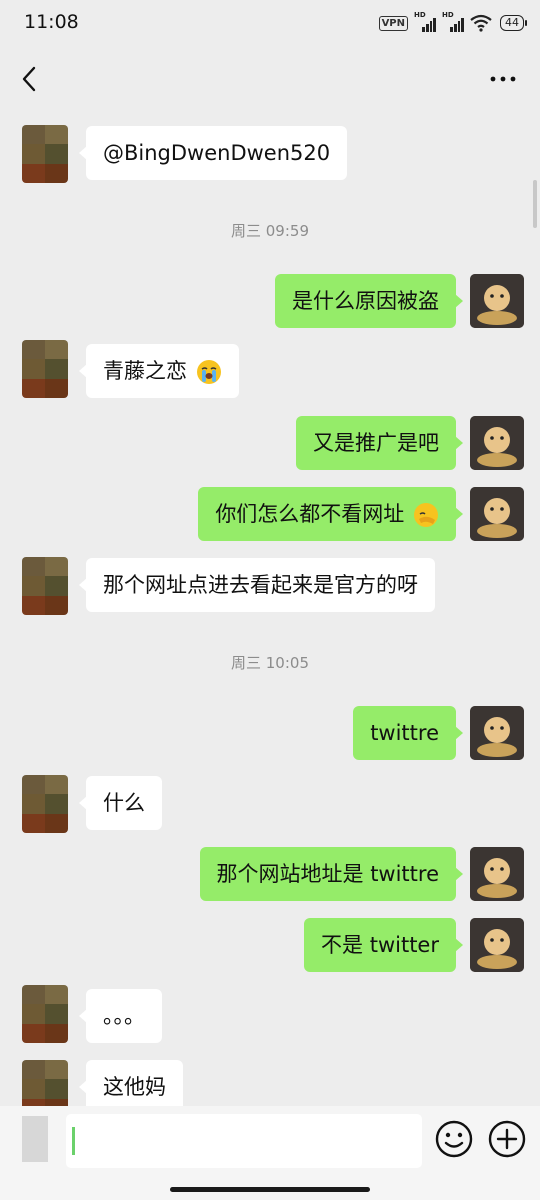 This screenshot has width=540, height=1200. What do you see at coordinates (503, 79) in the screenshot?
I see `more-icon` at bounding box center [503, 79].